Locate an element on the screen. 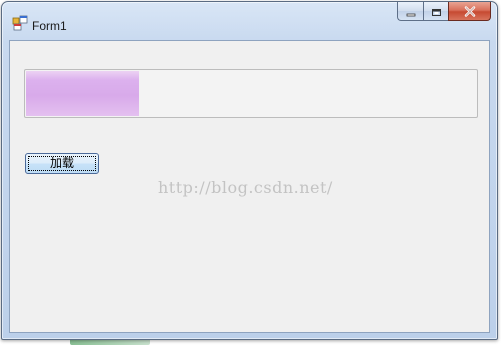 The height and width of the screenshot is (345, 501). load-button: 加载 is located at coordinates (62, 163).